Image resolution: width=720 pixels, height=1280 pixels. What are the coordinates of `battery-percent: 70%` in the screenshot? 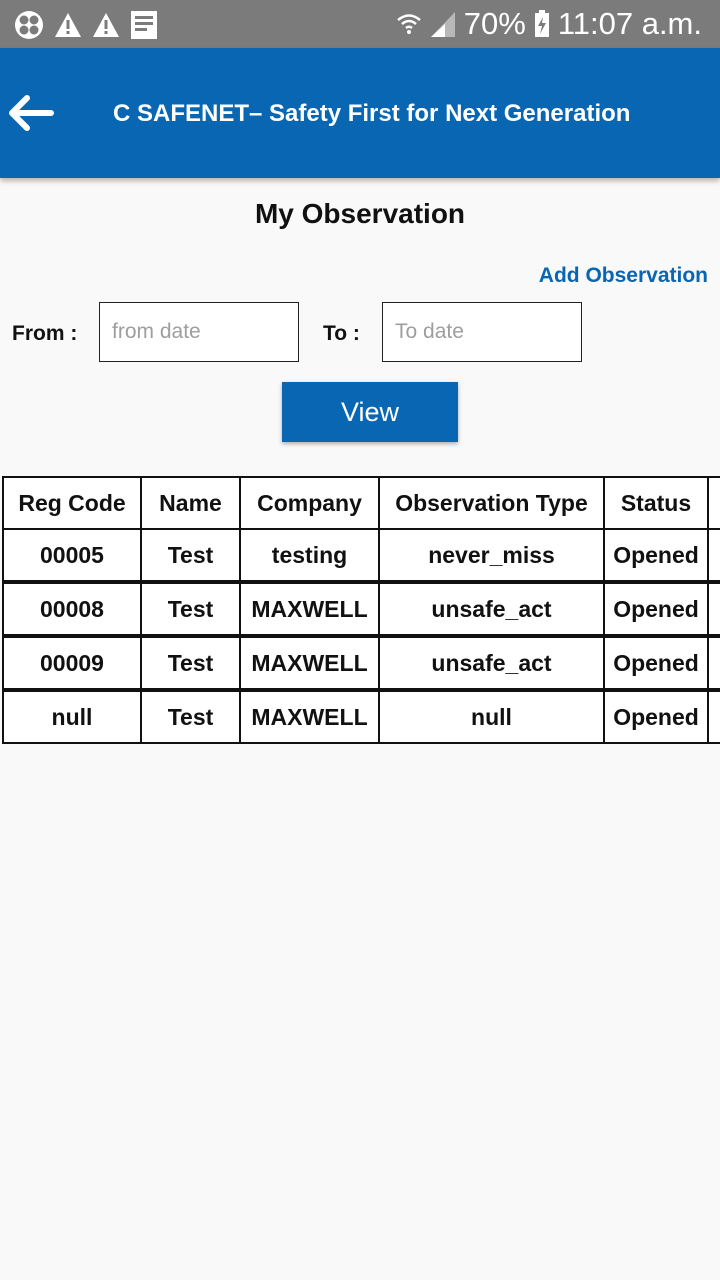 It's located at (494, 23).